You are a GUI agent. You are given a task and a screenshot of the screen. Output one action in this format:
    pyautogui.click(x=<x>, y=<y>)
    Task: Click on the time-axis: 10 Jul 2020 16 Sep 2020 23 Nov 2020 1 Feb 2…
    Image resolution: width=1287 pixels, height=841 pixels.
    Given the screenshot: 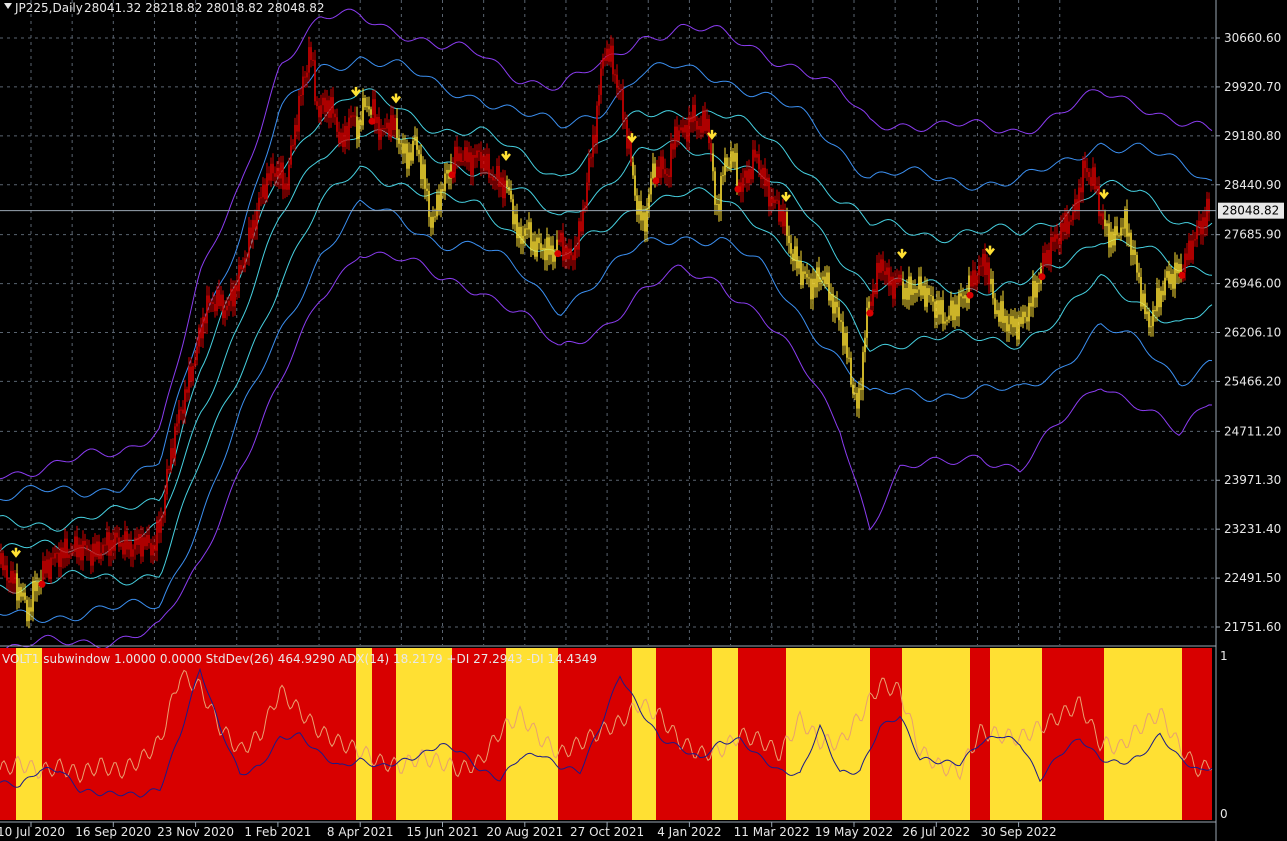 What is the action you would take?
    pyautogui.click(x=608, y=830)
    